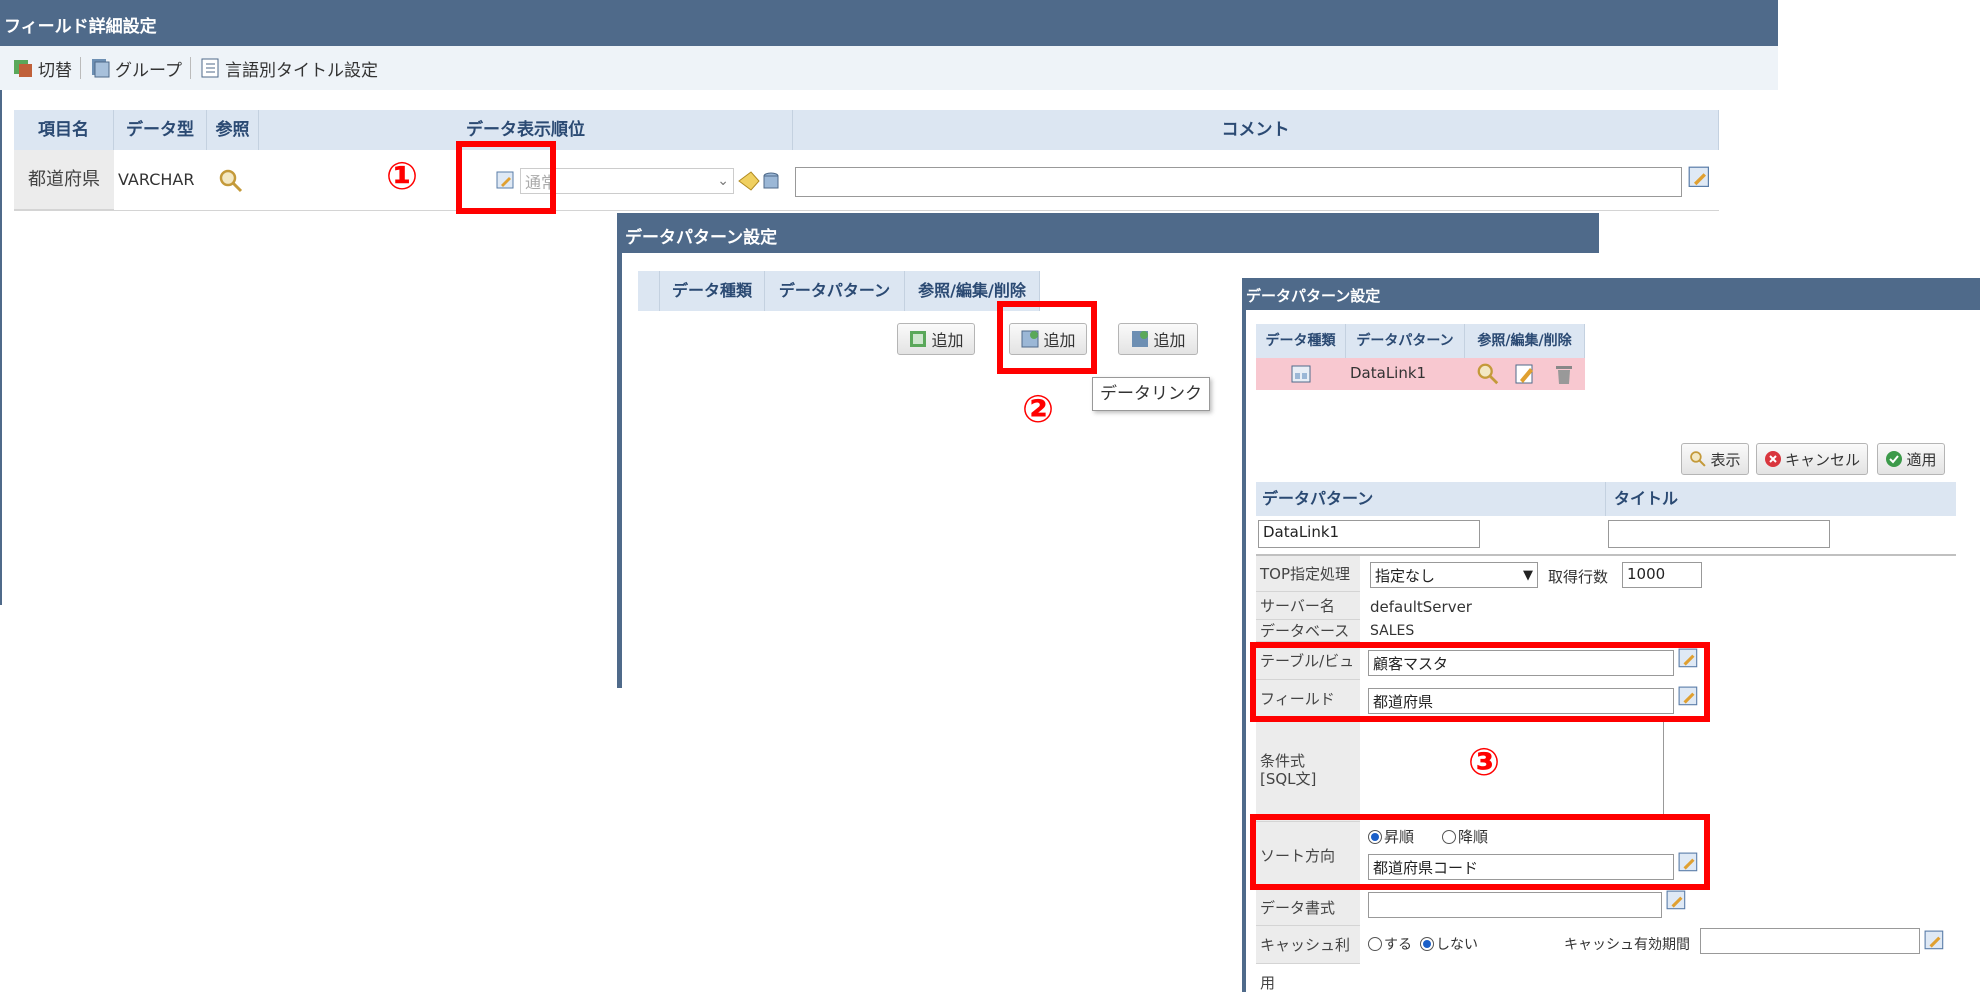  Describe the element at coordinates (759, 181) in the screenshot. I see `database-link-icon` at that location.